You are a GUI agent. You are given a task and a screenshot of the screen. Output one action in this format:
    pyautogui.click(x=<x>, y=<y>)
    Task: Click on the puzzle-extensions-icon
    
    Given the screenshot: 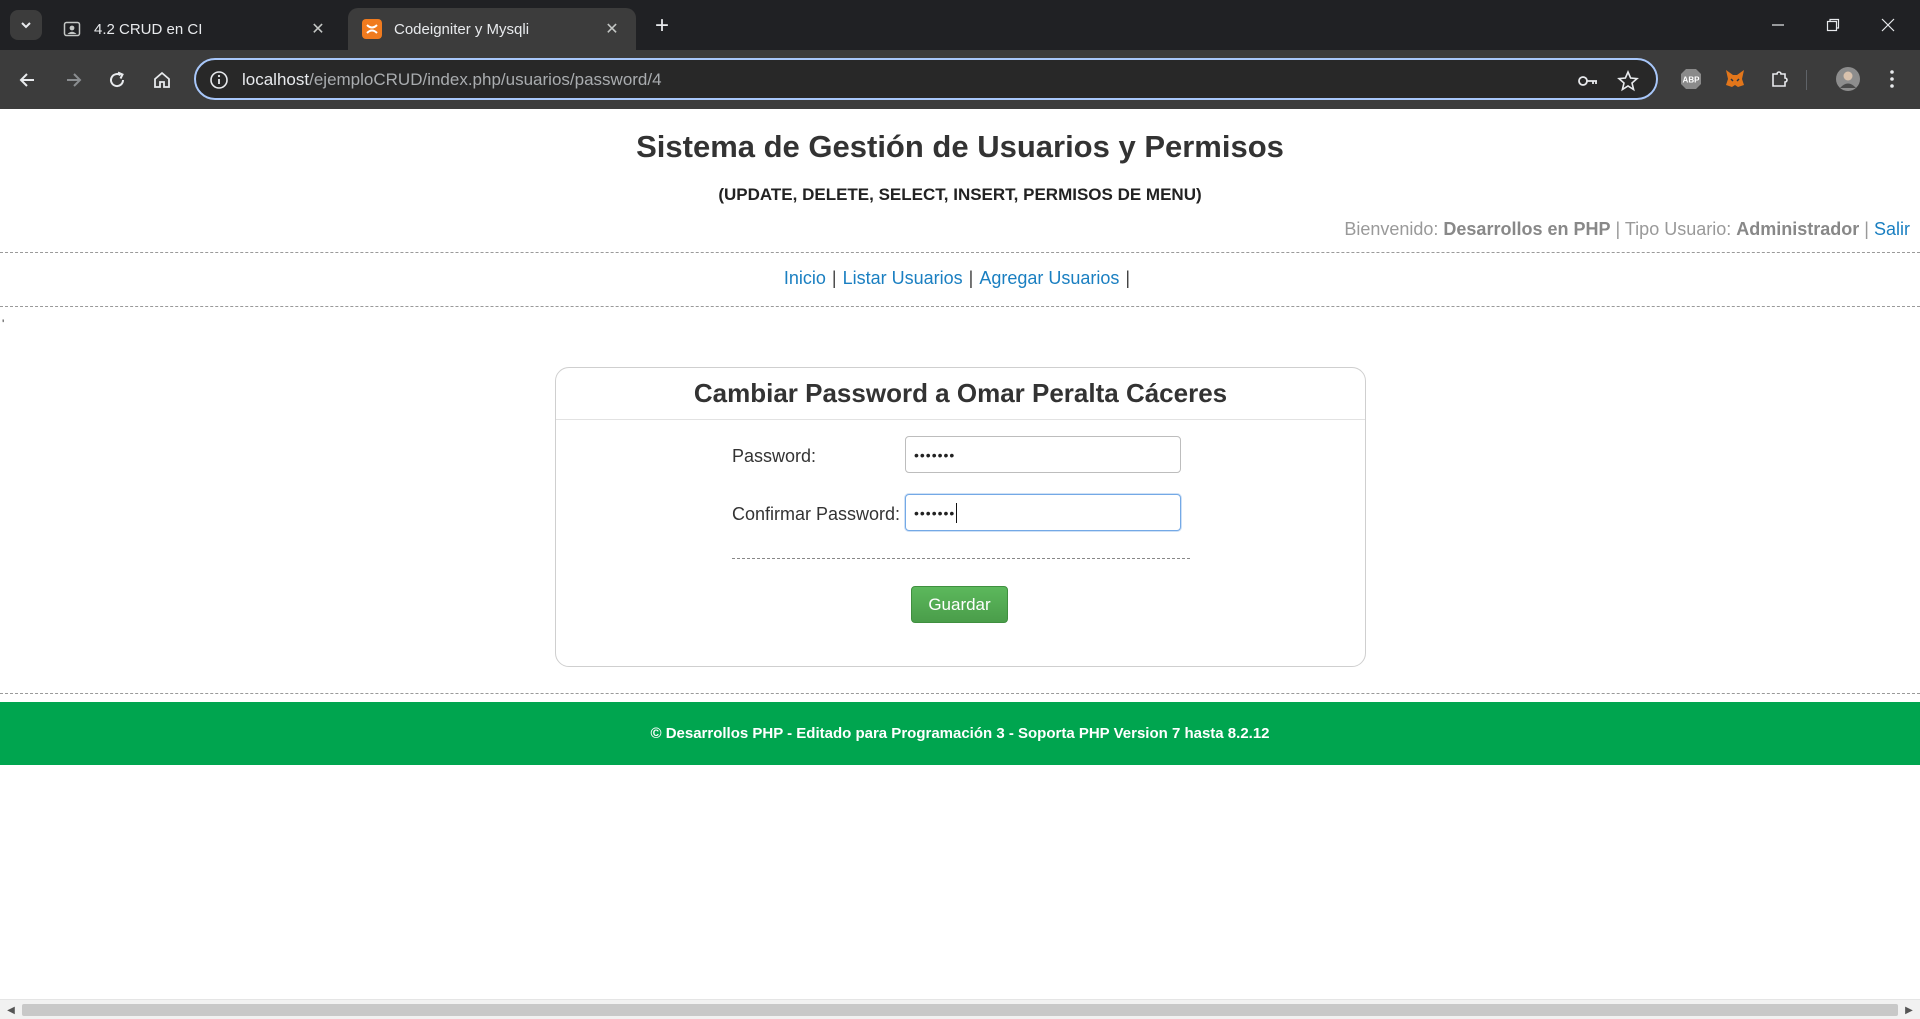 What is the action you would take?
    pyautogui.click(x=1780, y=79)
    